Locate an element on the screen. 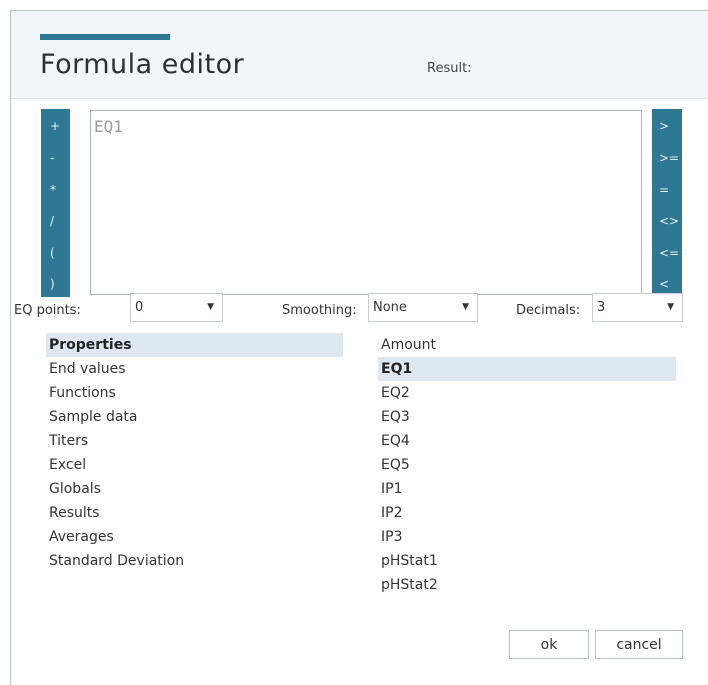 The image size is (708, 685). operator-bar-left: + - * / ( ) is located at coordinates (55, 203).